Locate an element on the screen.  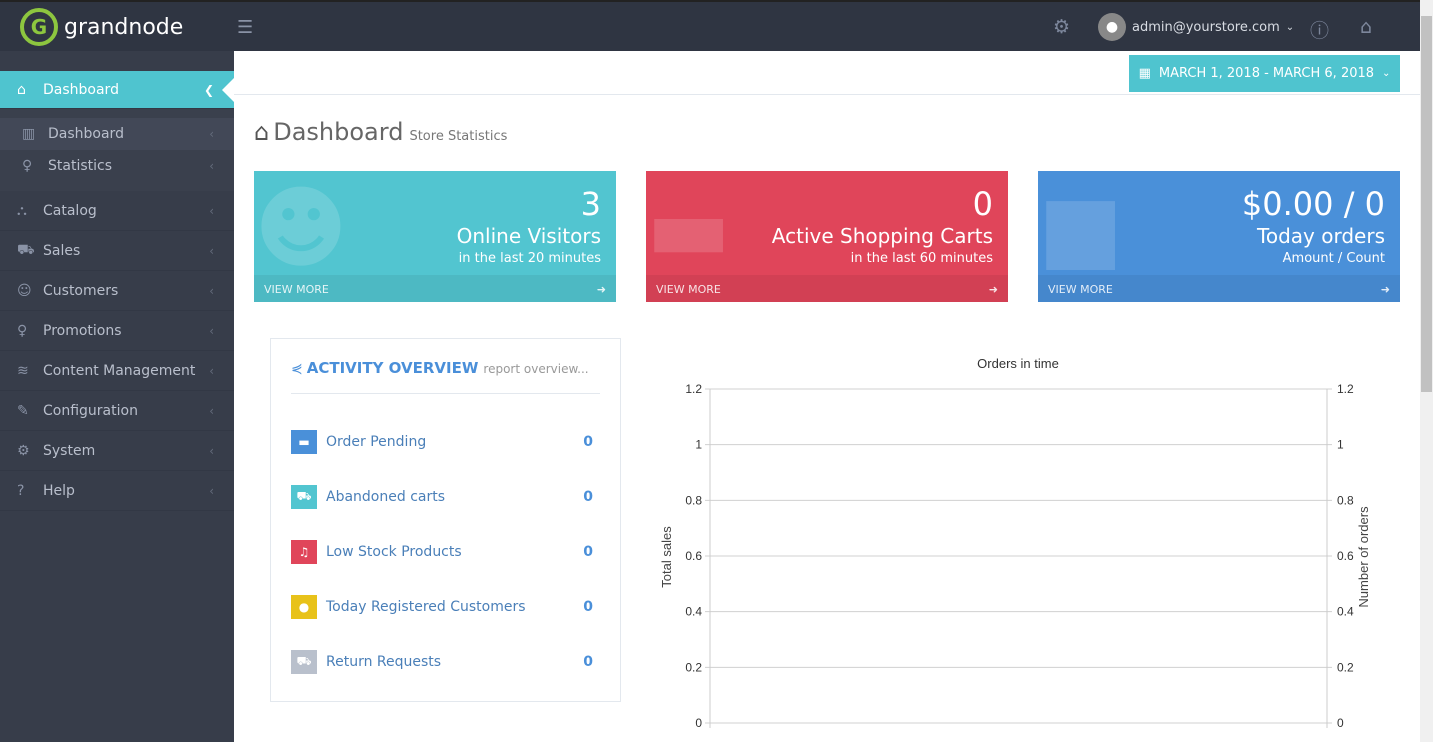
y2-tick-label: 1 is located at coordinates (1340, 445).